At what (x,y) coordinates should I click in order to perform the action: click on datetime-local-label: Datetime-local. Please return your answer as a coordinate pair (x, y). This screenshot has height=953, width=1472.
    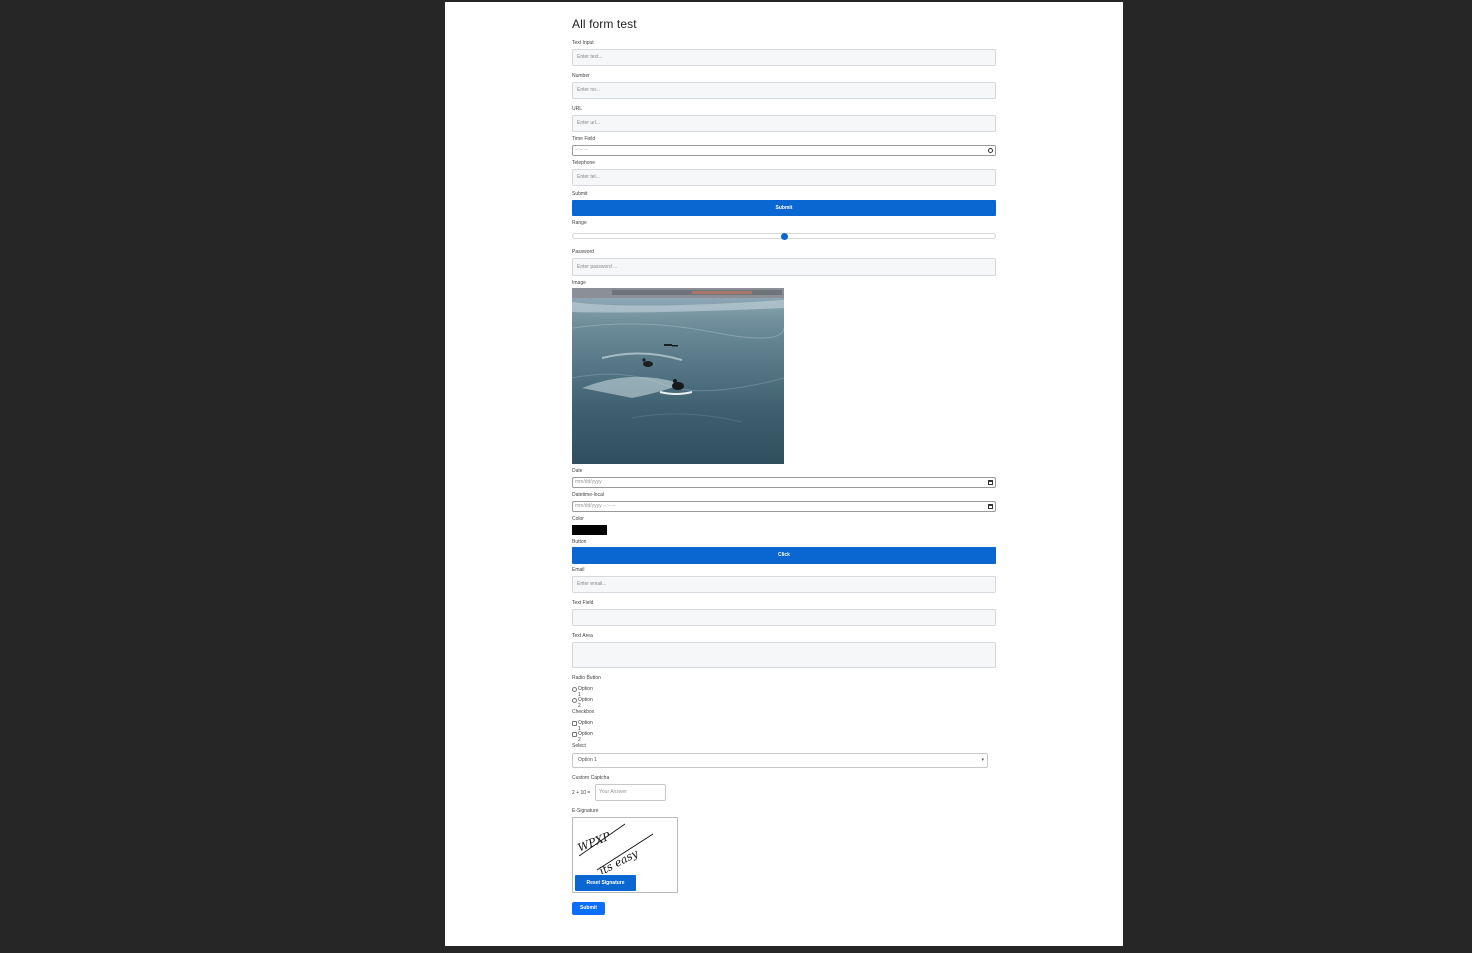
    Looking at the image, I should click on (588, 495).